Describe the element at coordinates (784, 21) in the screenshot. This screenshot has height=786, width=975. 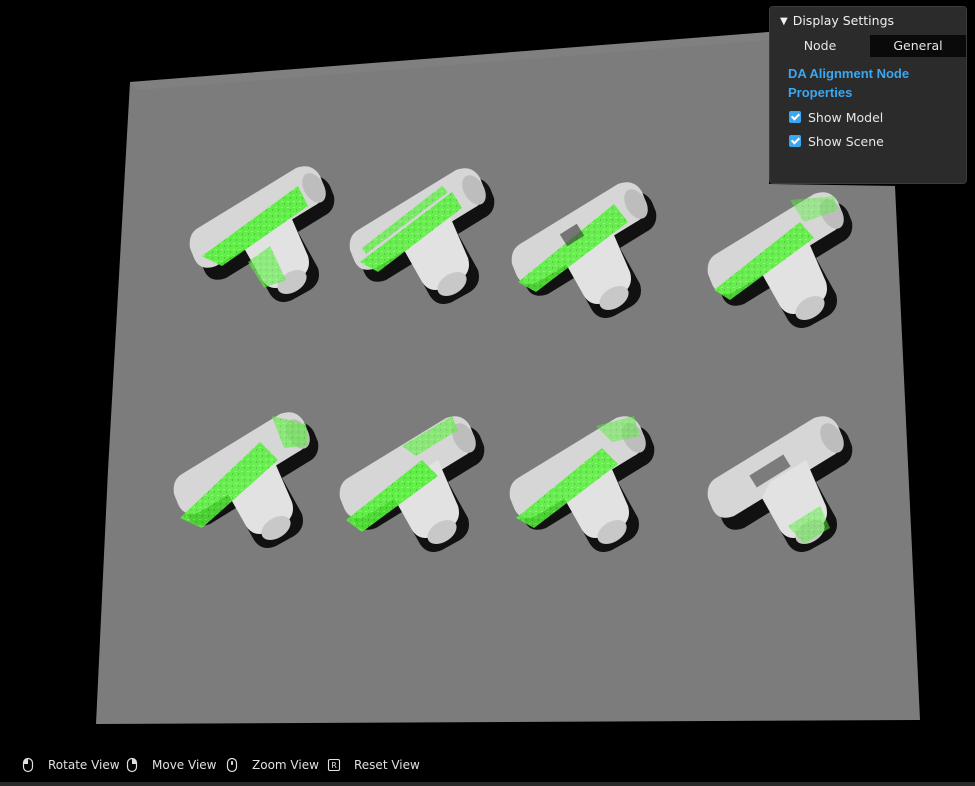
I see `collapse-triangle-icon: ▼` at that location.